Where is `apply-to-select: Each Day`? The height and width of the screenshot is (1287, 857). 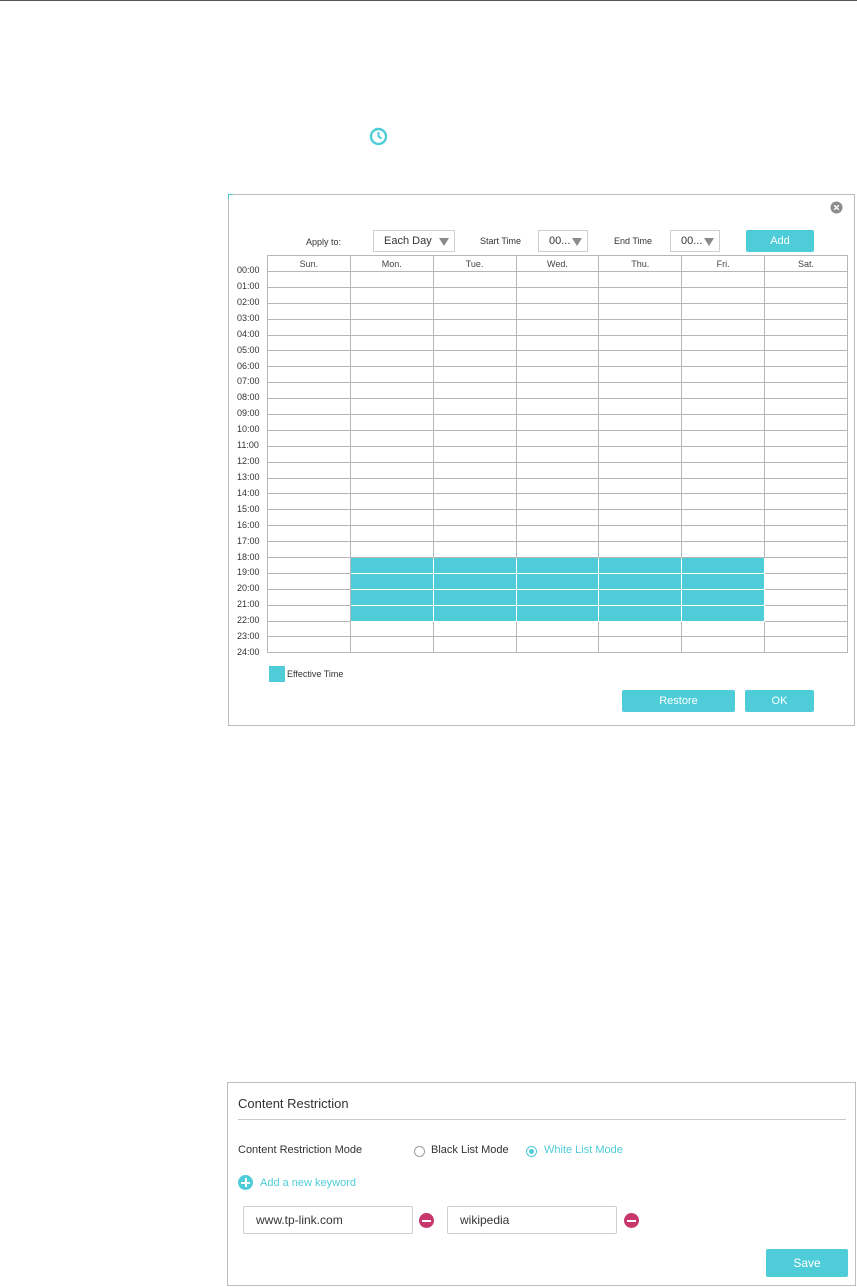 apply-to-select: Each Day is located at coordinates (414, 241).